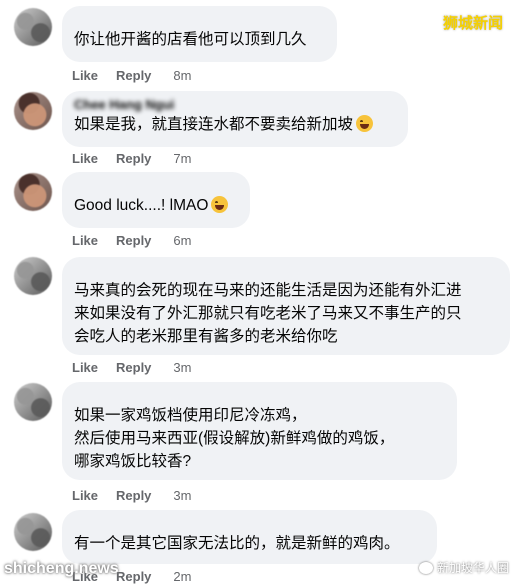 The width and height of the screenshot is (515, 584). Describe the element at coordinates (182, 75) in the screenshot. I see `comment-time: 8m` at that location.